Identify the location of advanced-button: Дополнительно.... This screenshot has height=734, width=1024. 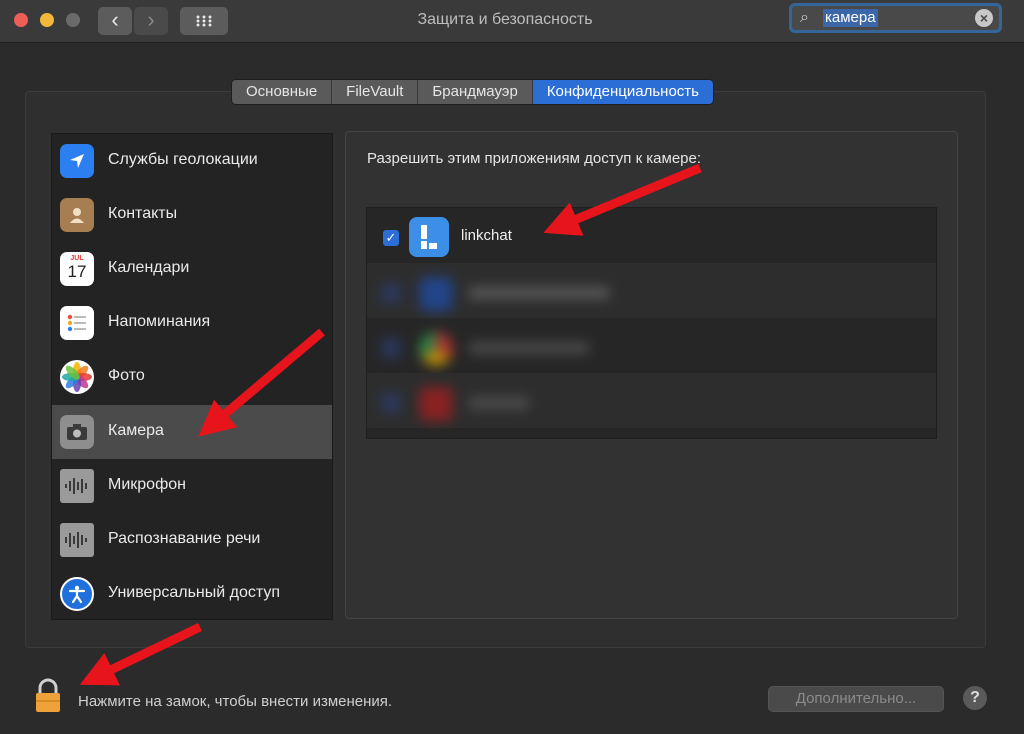
(856, 699).